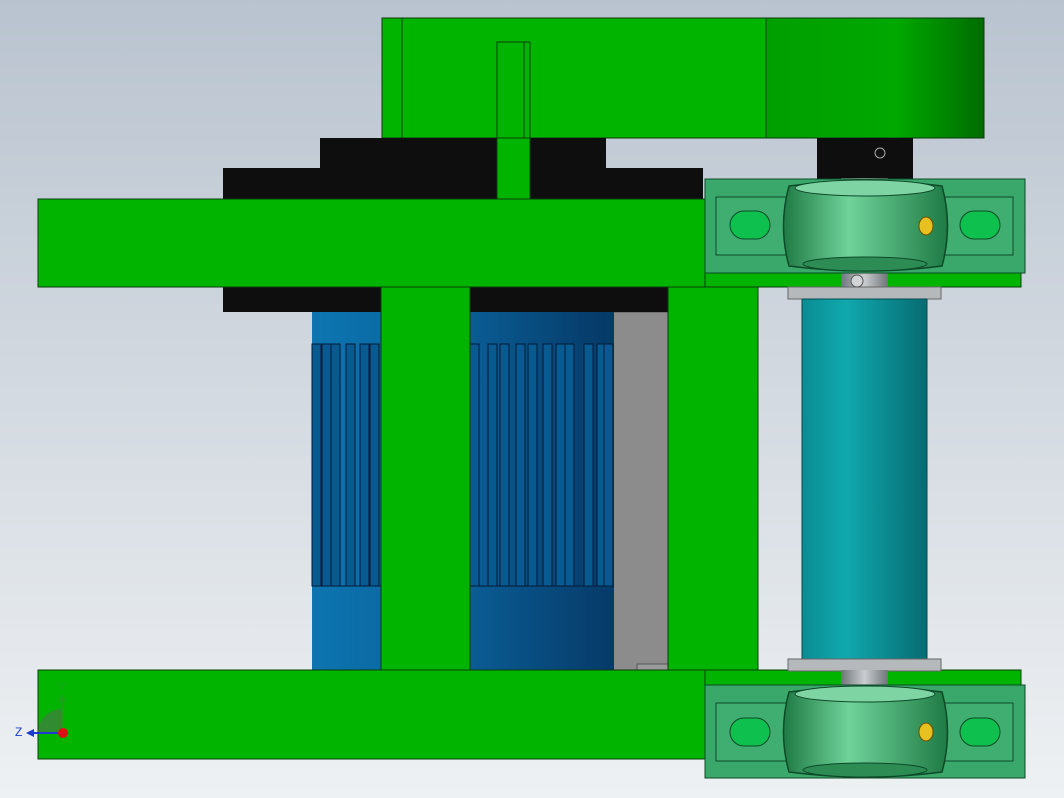 The height and width of the screenshot is (798, 1064). What do you see at coordinates (857, 281) in the screenshot?
I see `upper-collar-screw` at bounding box center [857, 281].